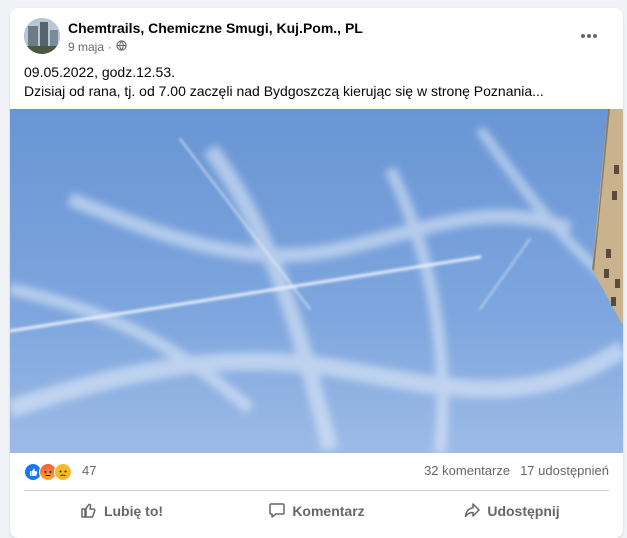  Describe the element at coordinates (316, 490) in the screenshot. I see `divider` at that location.